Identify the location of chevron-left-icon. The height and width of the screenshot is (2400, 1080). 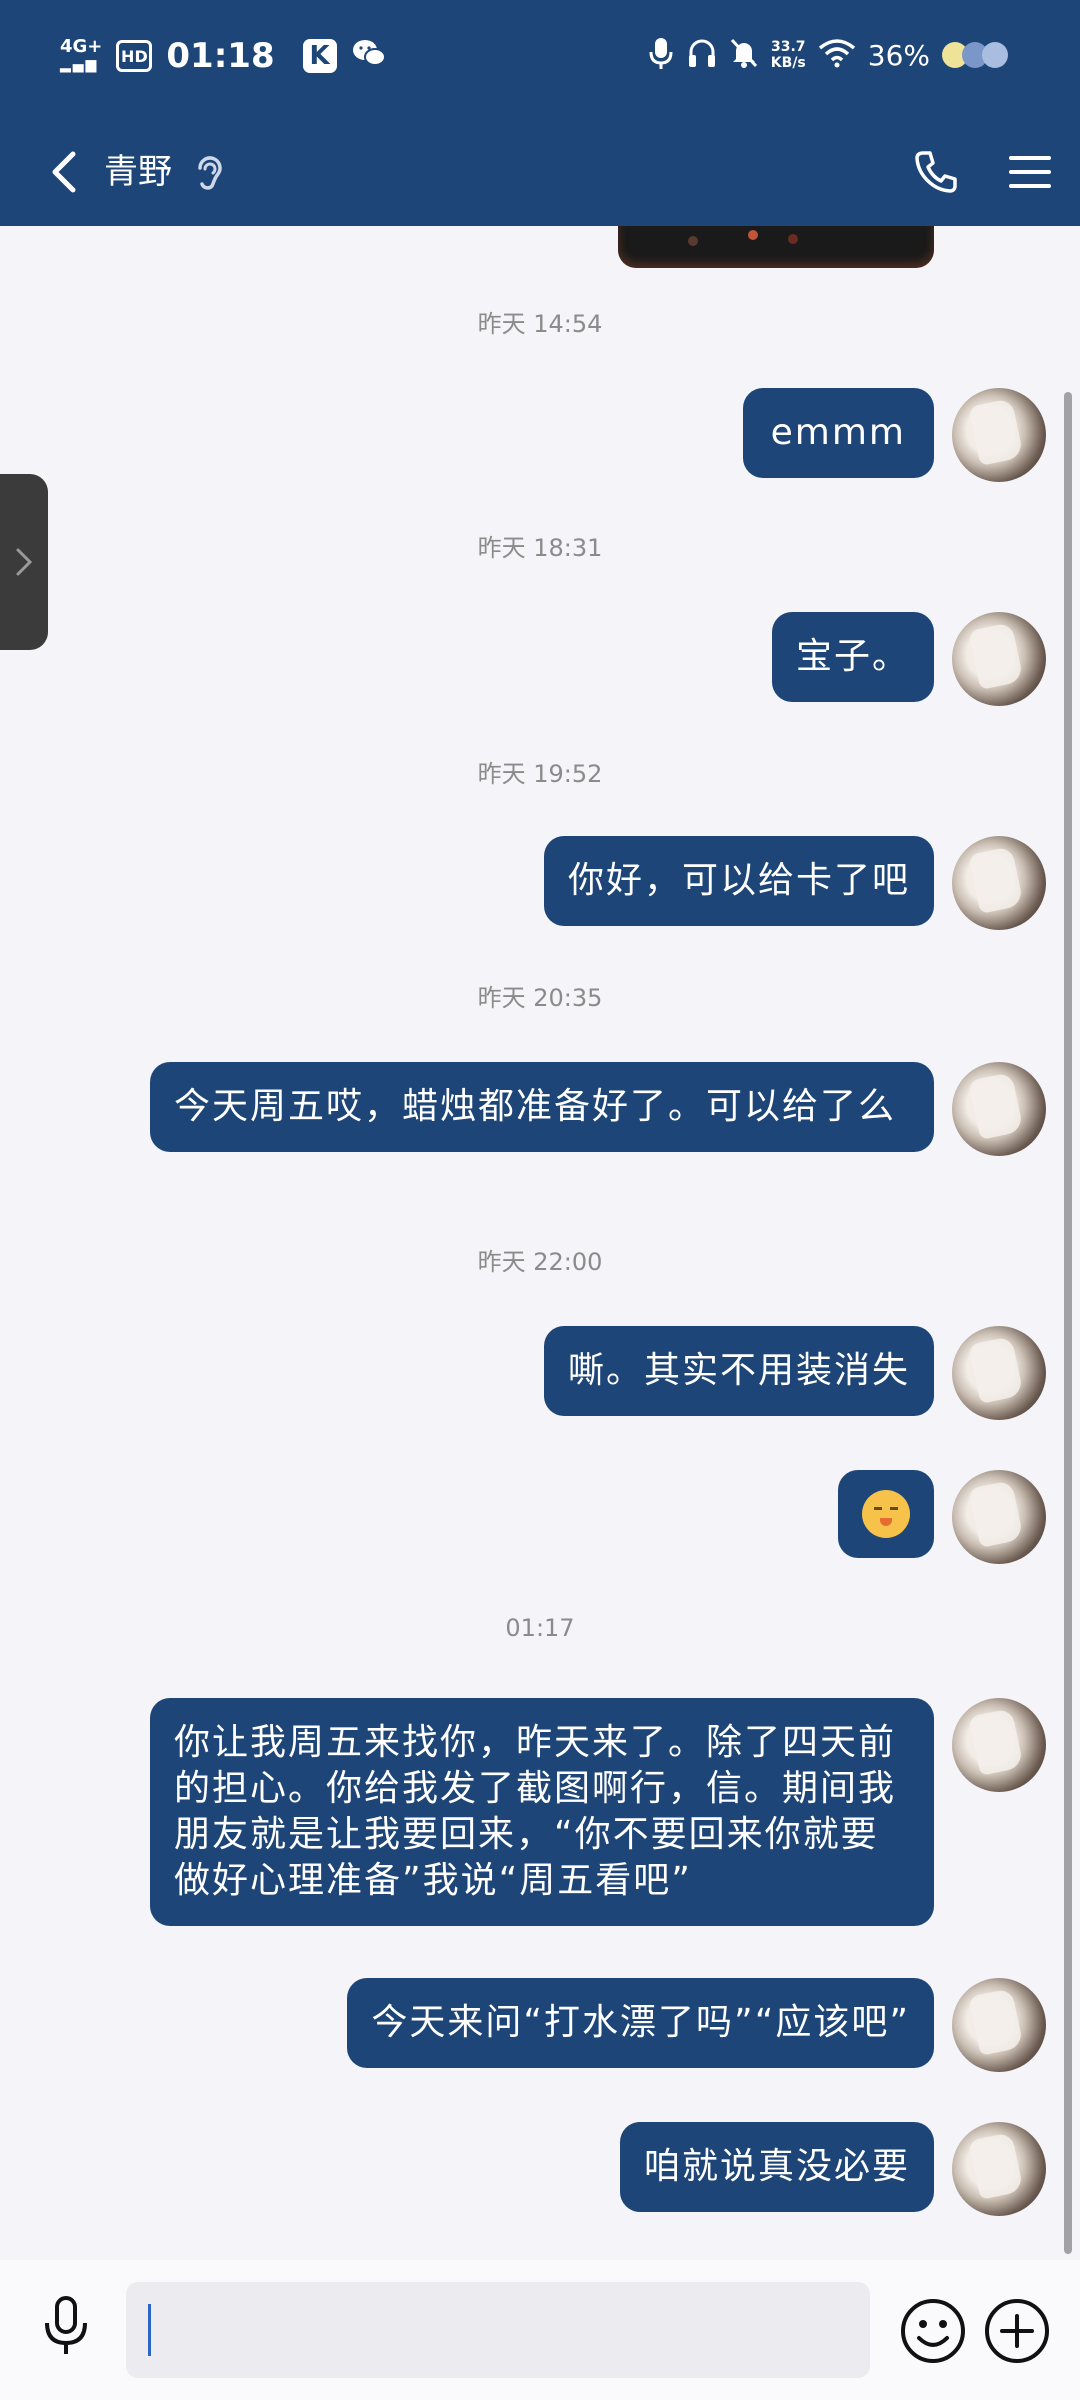
(64, 172).